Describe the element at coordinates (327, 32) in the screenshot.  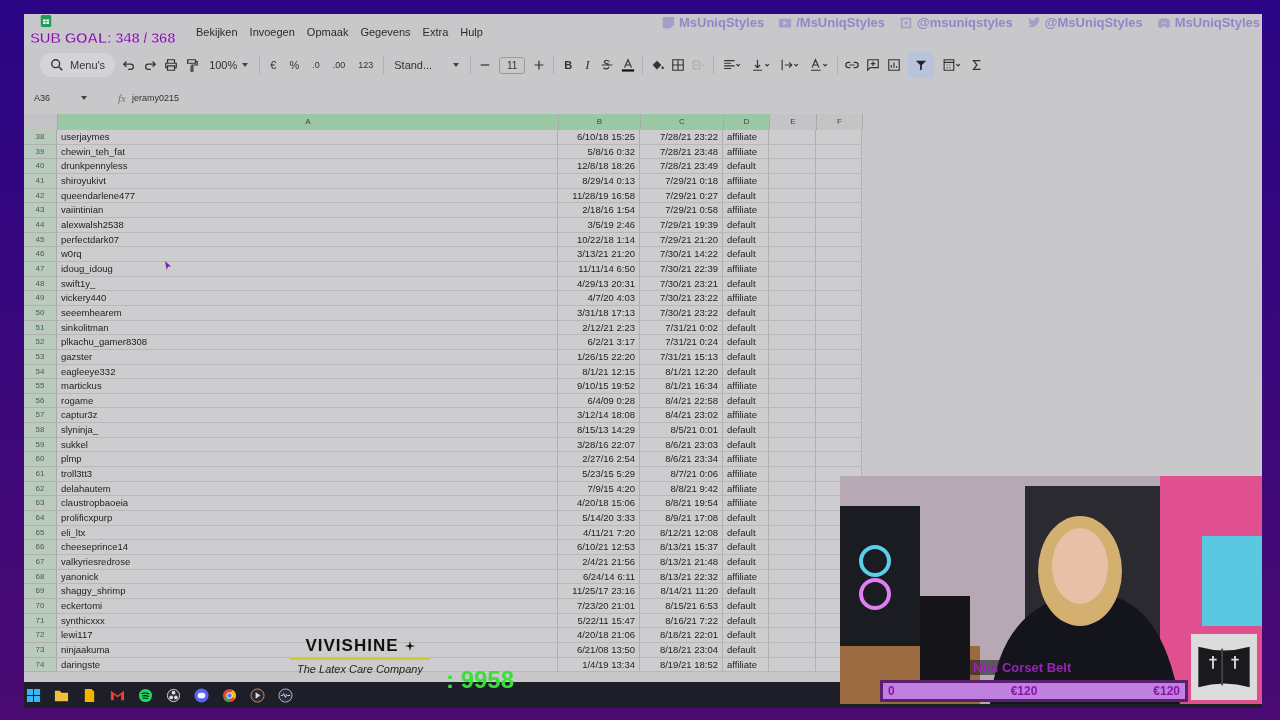
I see `menu-item: Opmaak` at that location.